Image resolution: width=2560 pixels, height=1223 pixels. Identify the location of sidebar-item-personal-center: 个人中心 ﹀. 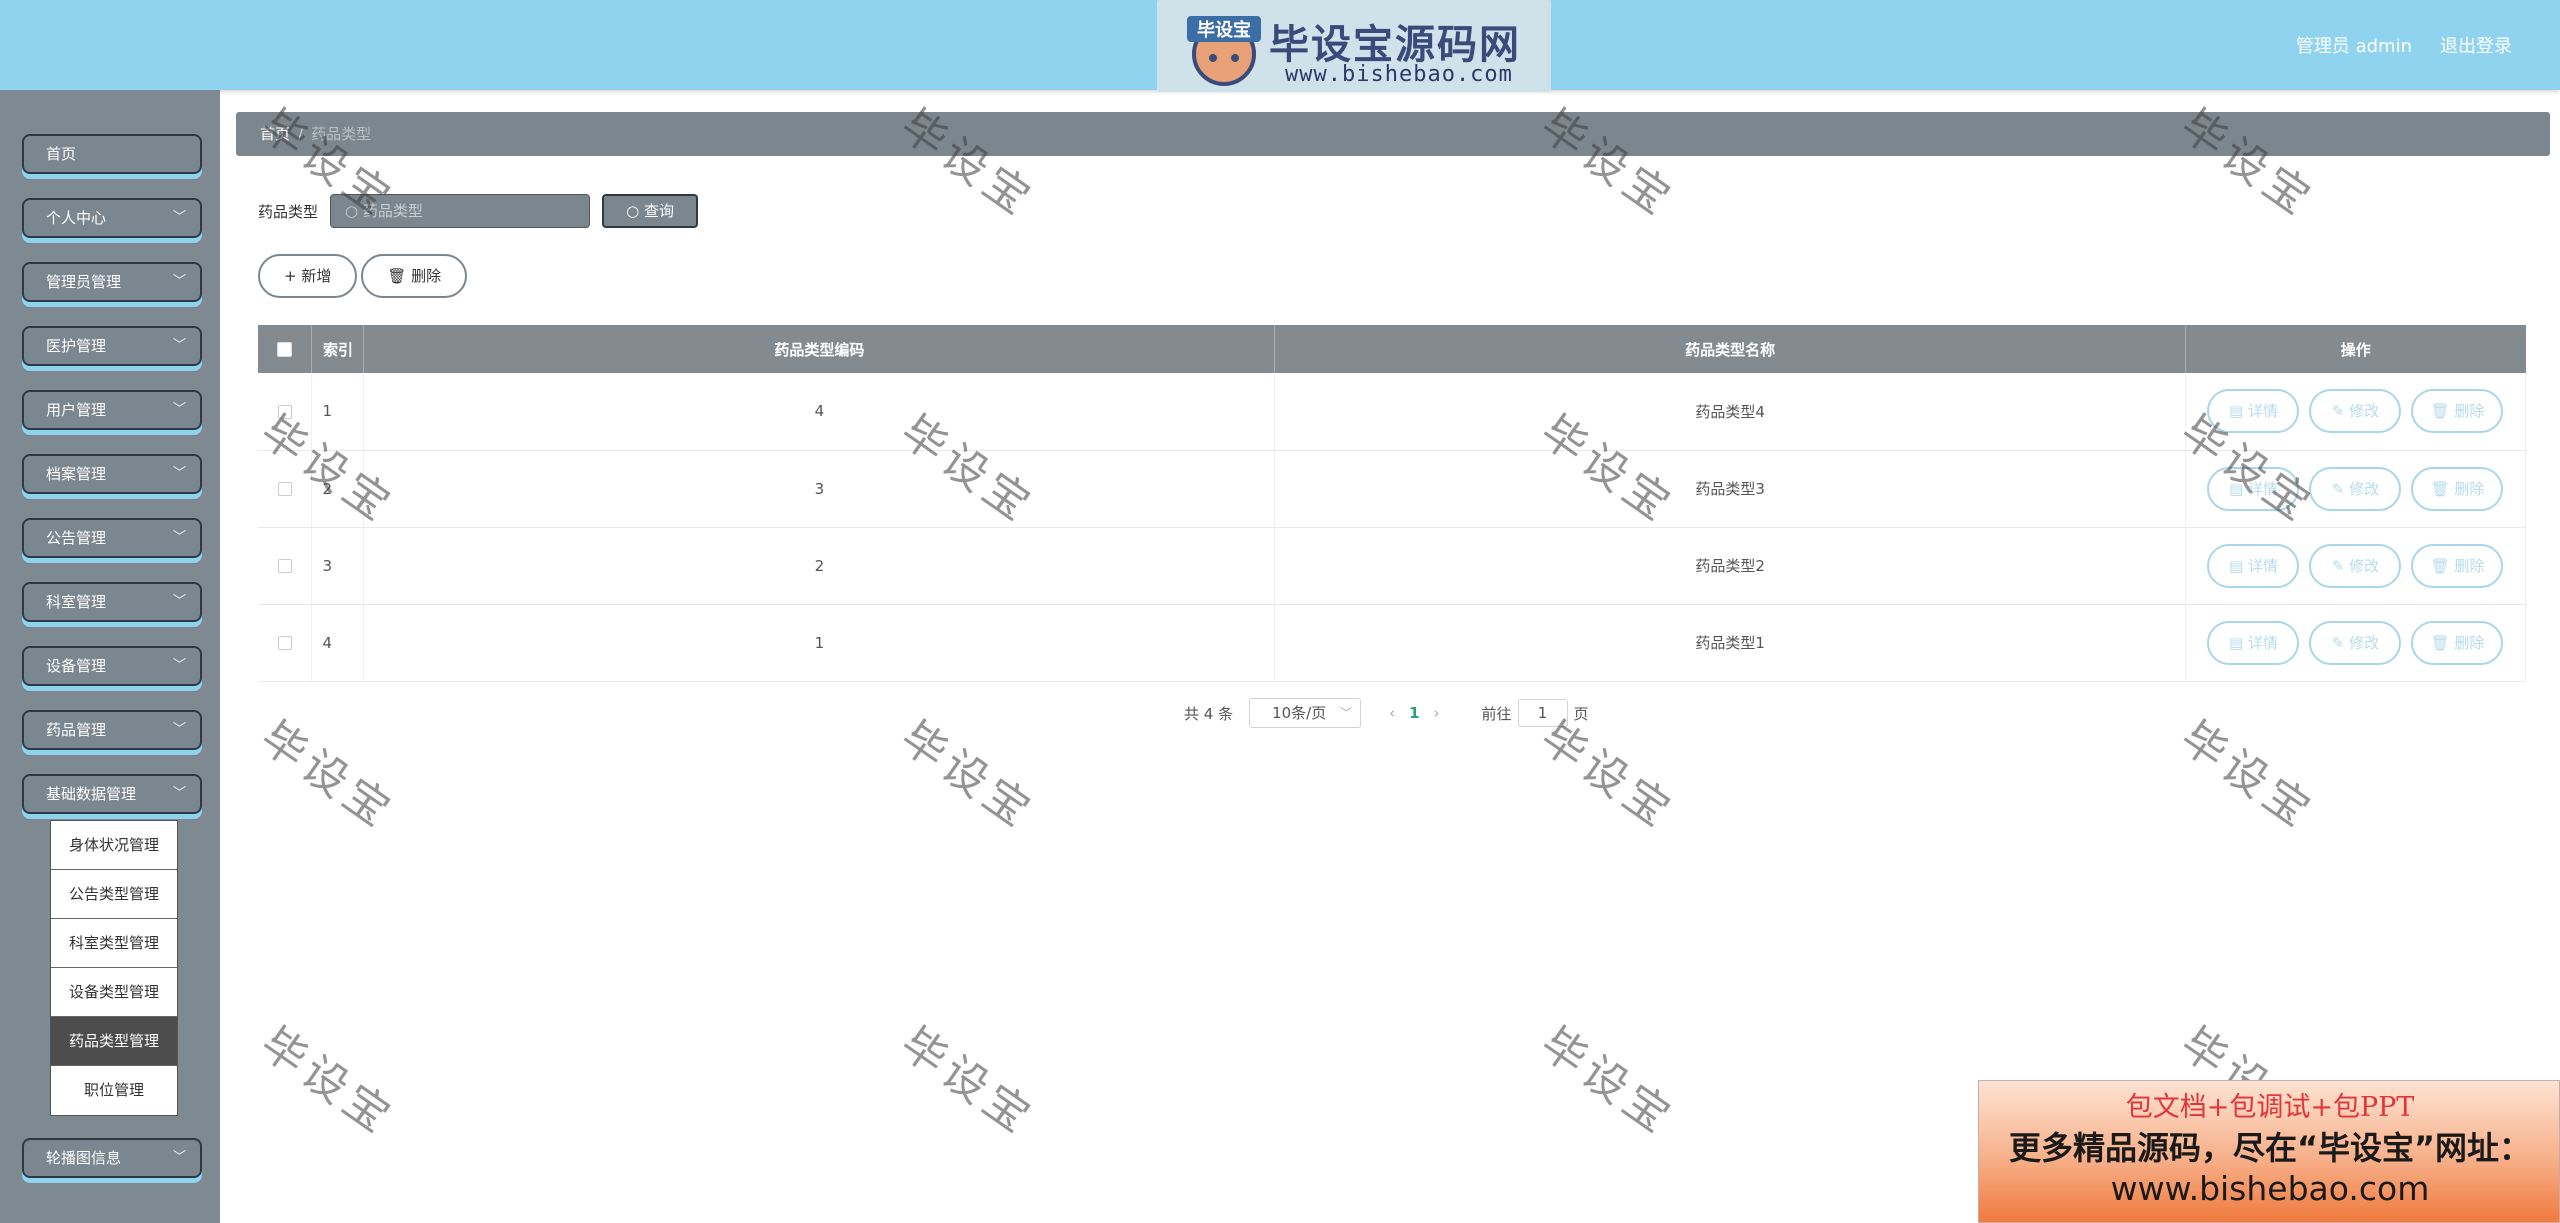
(112, 218).